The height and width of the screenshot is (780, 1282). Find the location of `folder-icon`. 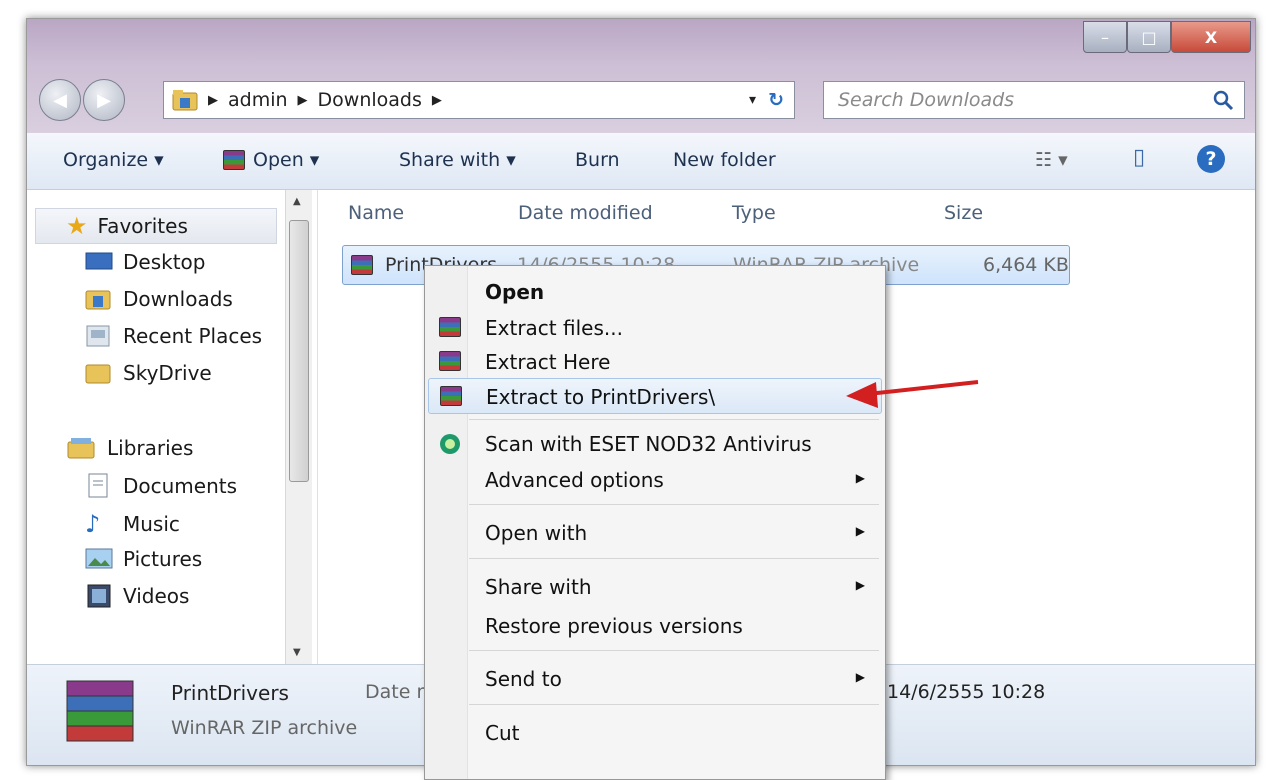

folder-icon is located at coordinates (185, 100).